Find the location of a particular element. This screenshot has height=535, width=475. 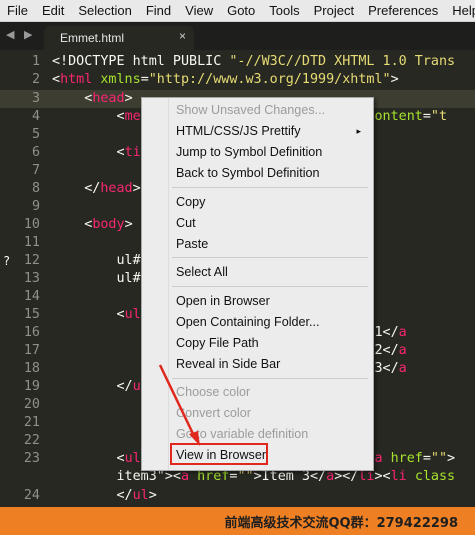

footer-banner: 前端高级技术交流QQ群：279422298 is located at coordinates (237, 521).